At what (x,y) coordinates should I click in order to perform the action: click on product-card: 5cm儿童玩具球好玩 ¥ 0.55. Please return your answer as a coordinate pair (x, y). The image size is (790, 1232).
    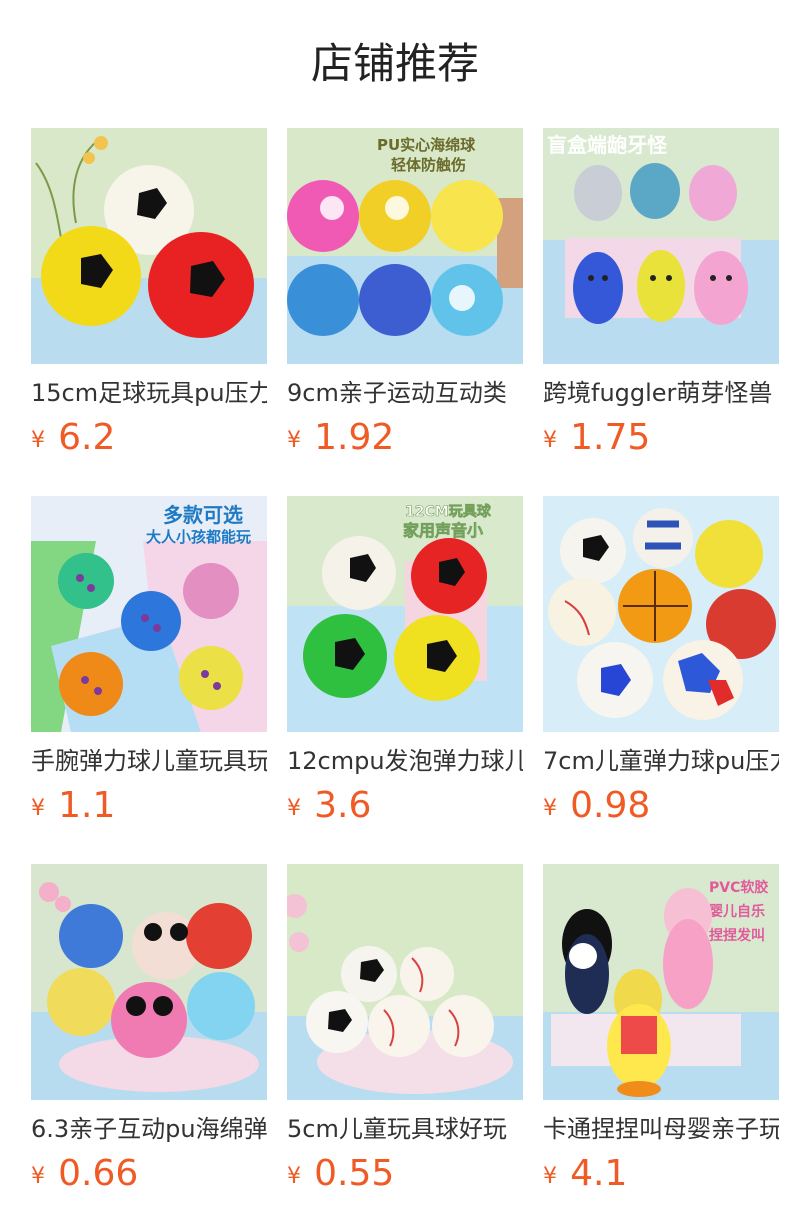
    Looking at the image, I should click on (405, 1029).